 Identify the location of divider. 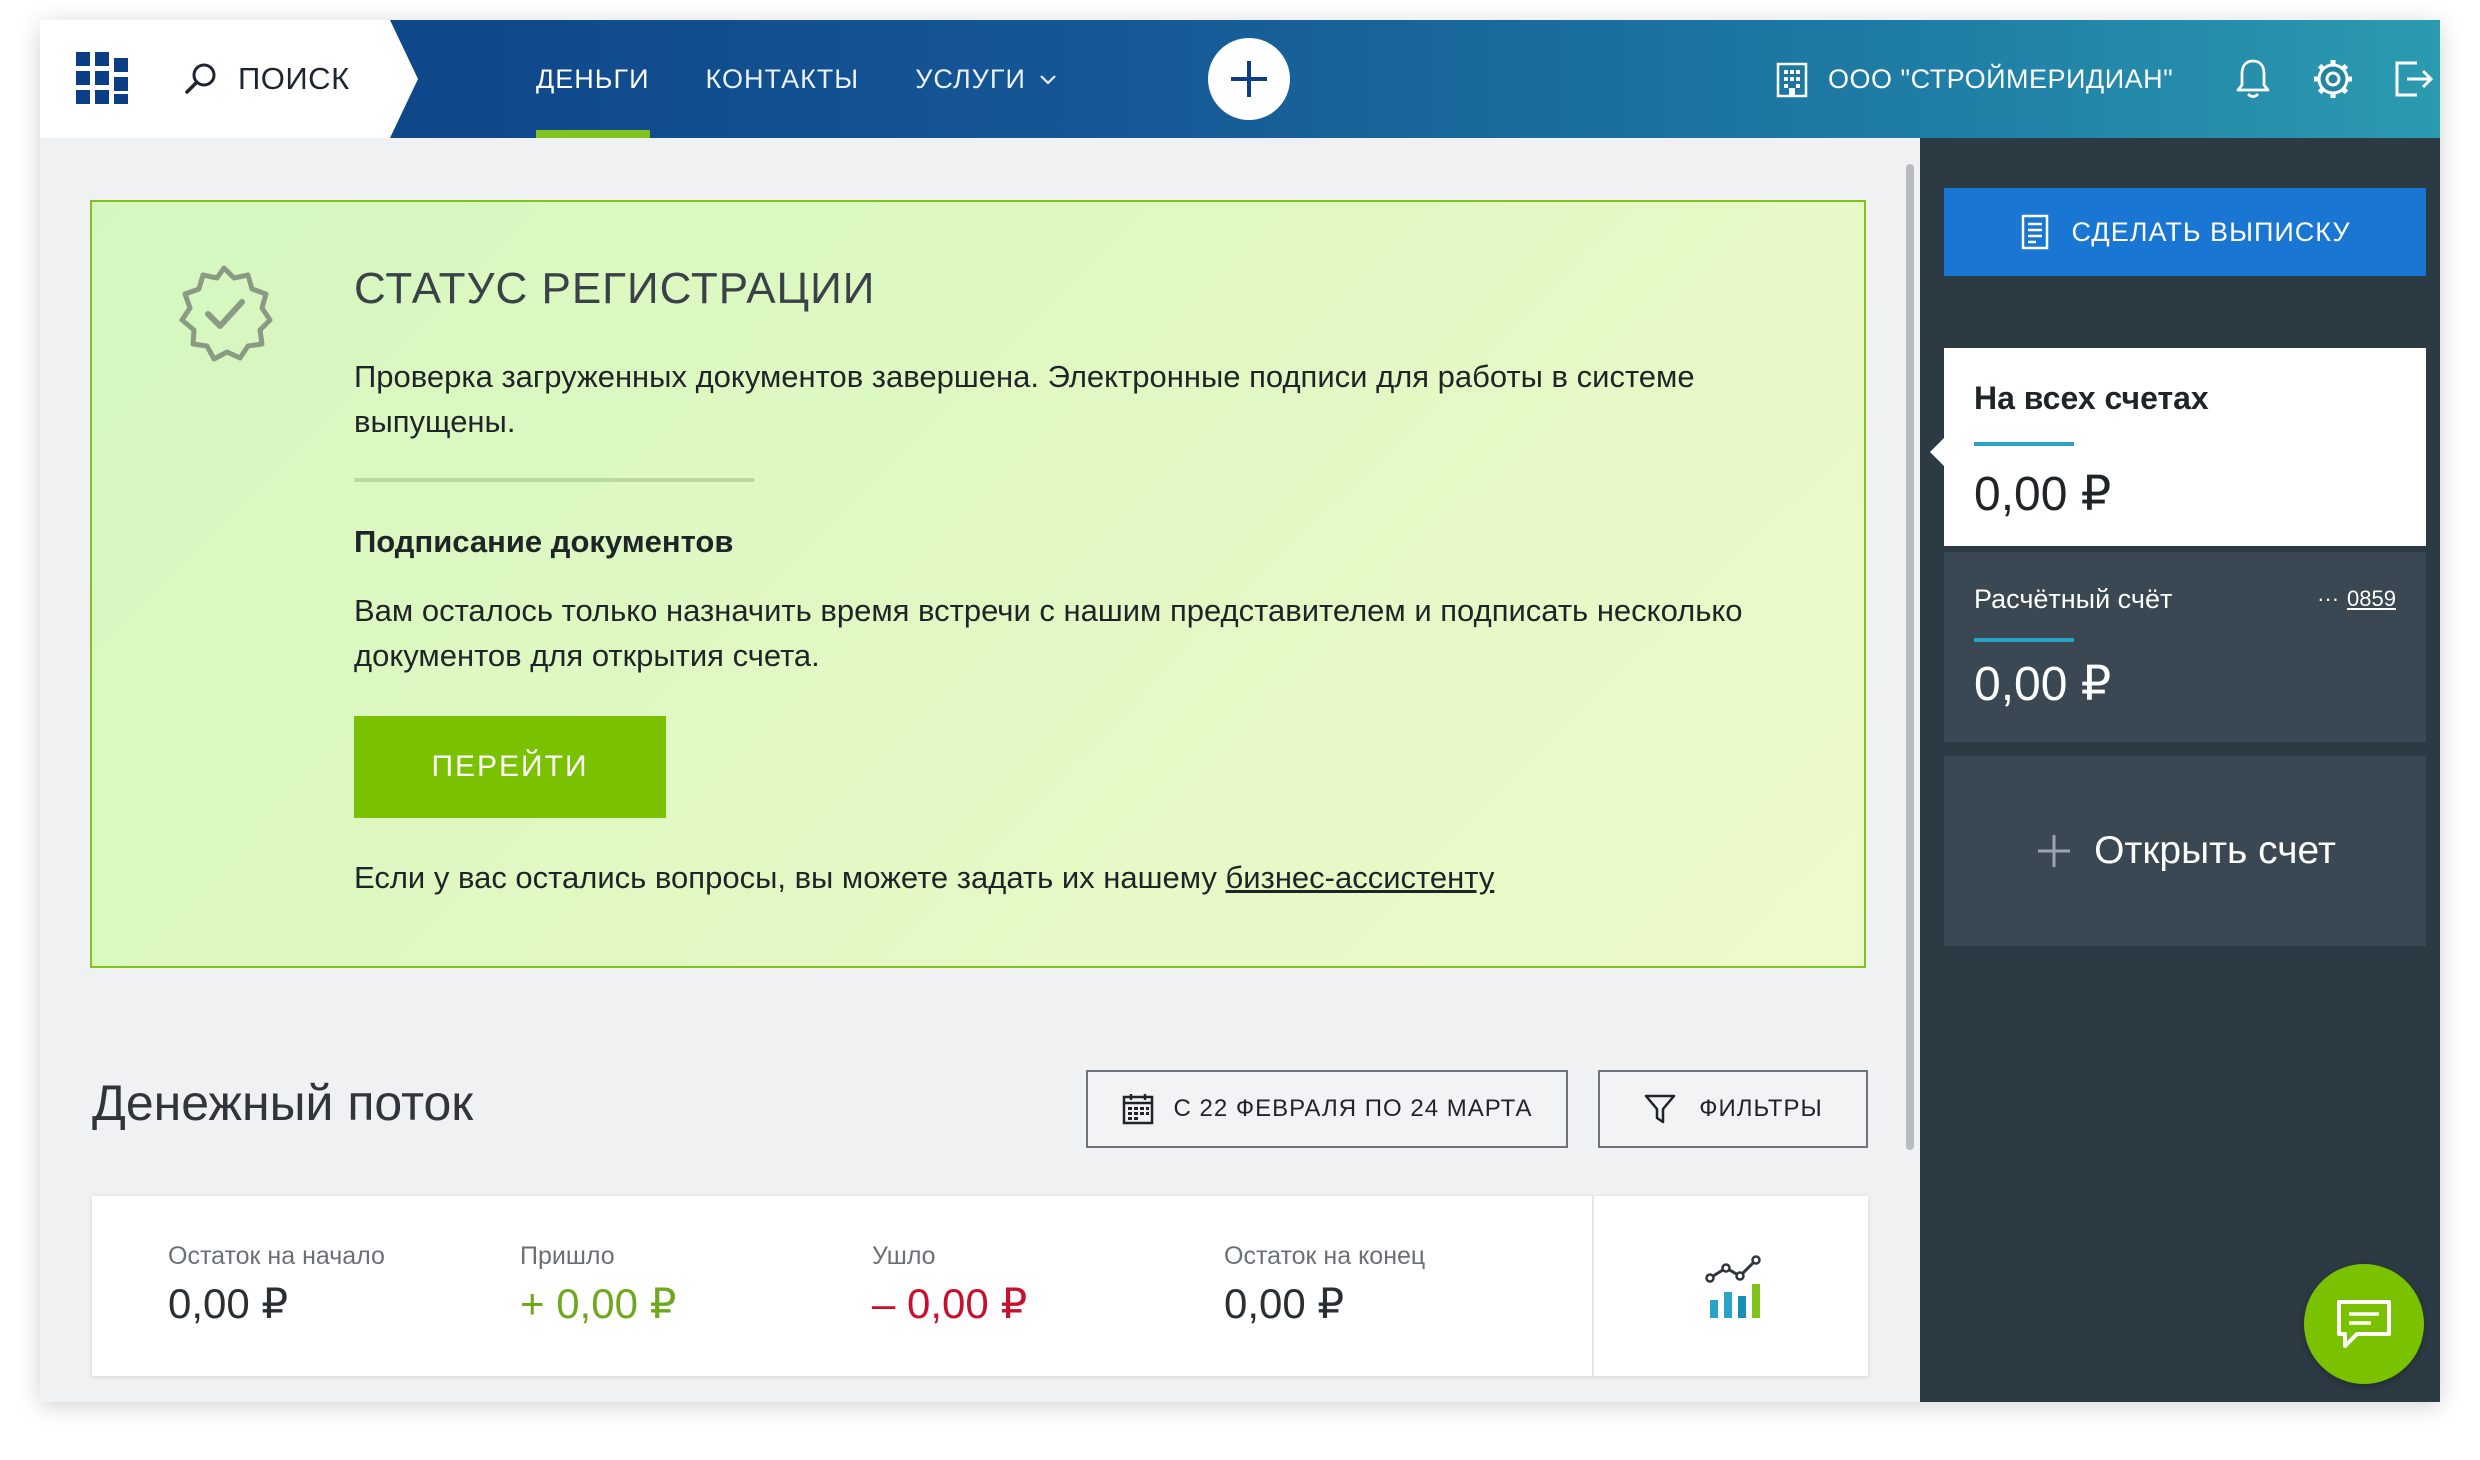
(554, 480).